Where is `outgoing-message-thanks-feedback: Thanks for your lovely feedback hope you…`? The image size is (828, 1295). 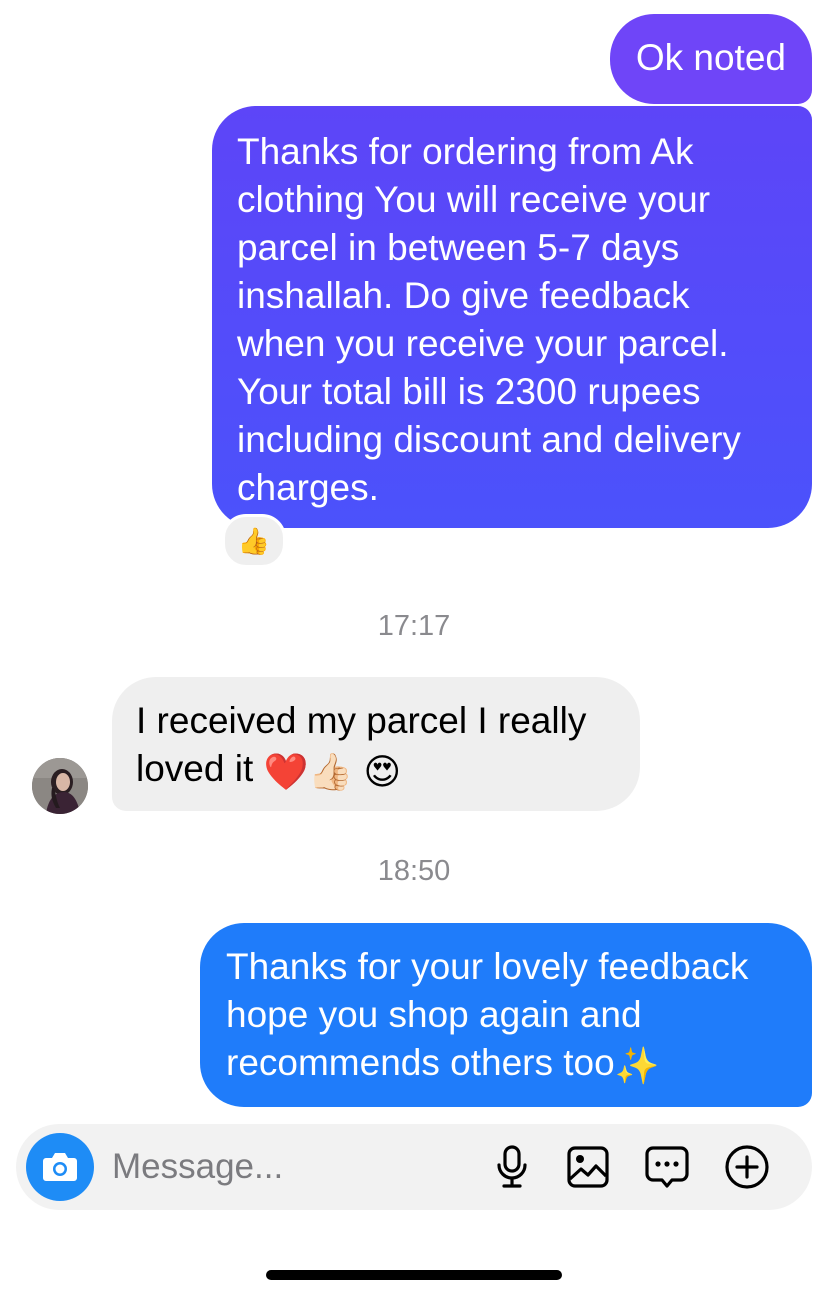 outgoing-message-thanks-feedback: Thanks for your lovely feedback hope you… is located at coordinates (506, 1015).